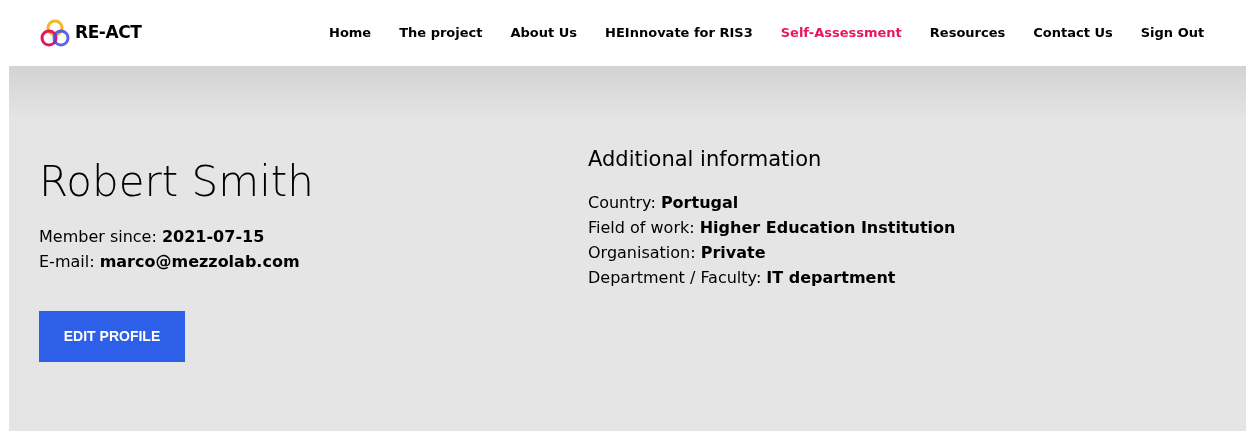  What do you see at coordinates (1172, 33) in the screenshot?
I see `nav-link: Sign Out` at bounding box center [1172, 33].